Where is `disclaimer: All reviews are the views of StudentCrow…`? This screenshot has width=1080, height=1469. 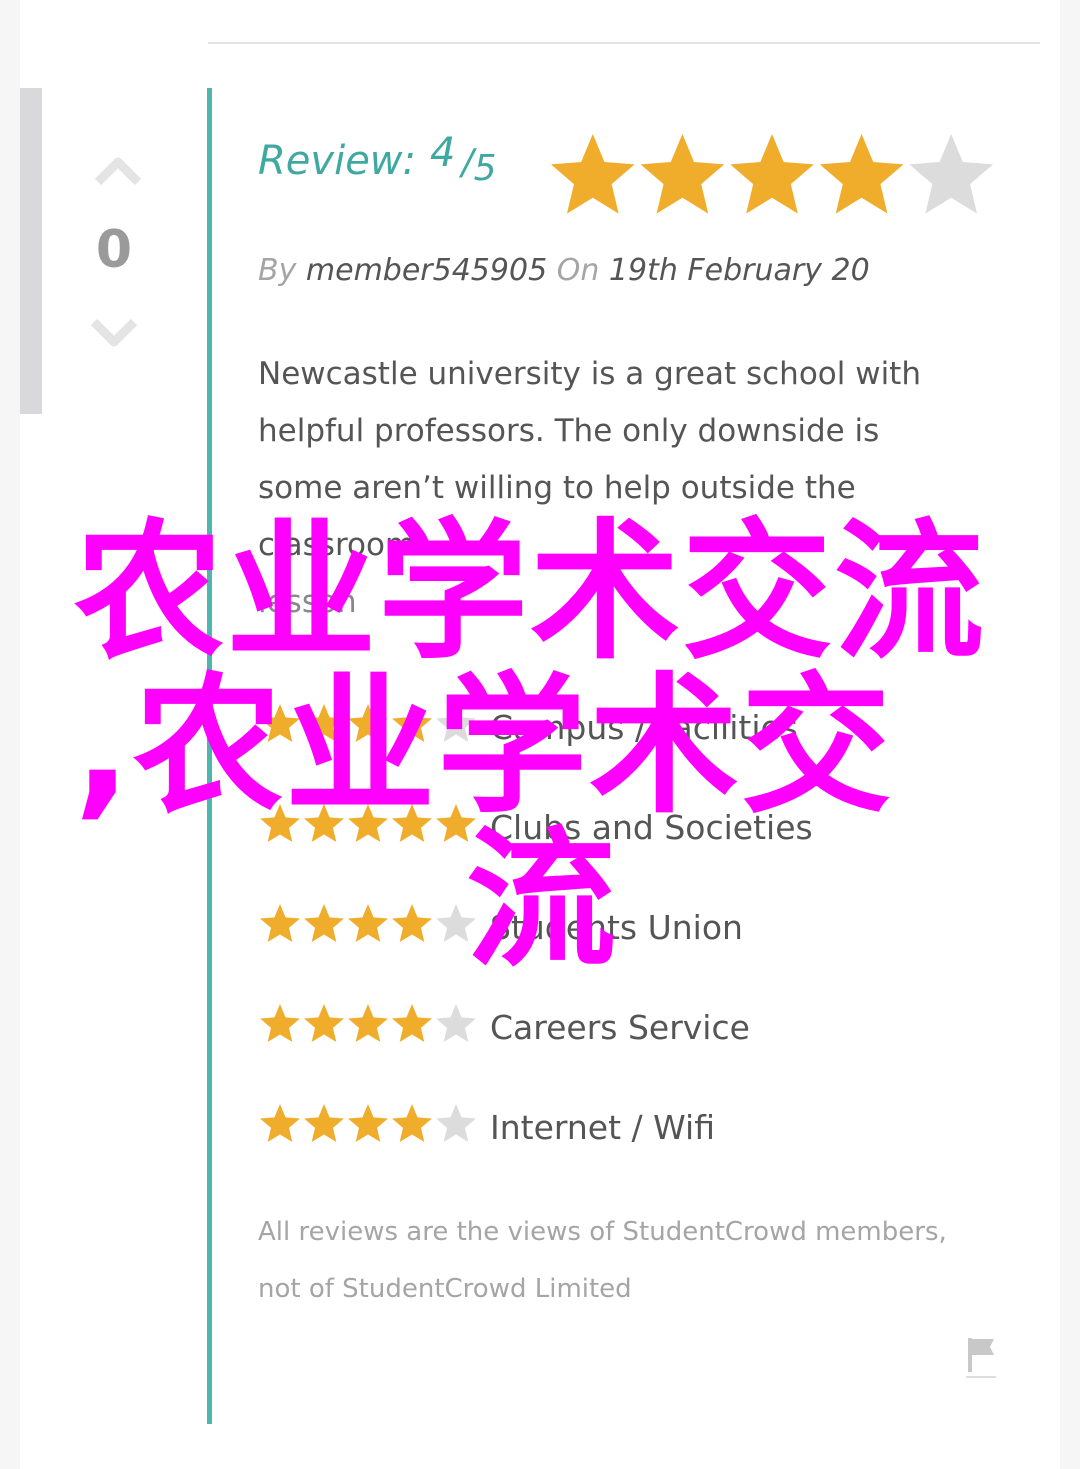 disclaimer: All reviews are the views of StudentCrow… is located at coordinates (628, 1261).